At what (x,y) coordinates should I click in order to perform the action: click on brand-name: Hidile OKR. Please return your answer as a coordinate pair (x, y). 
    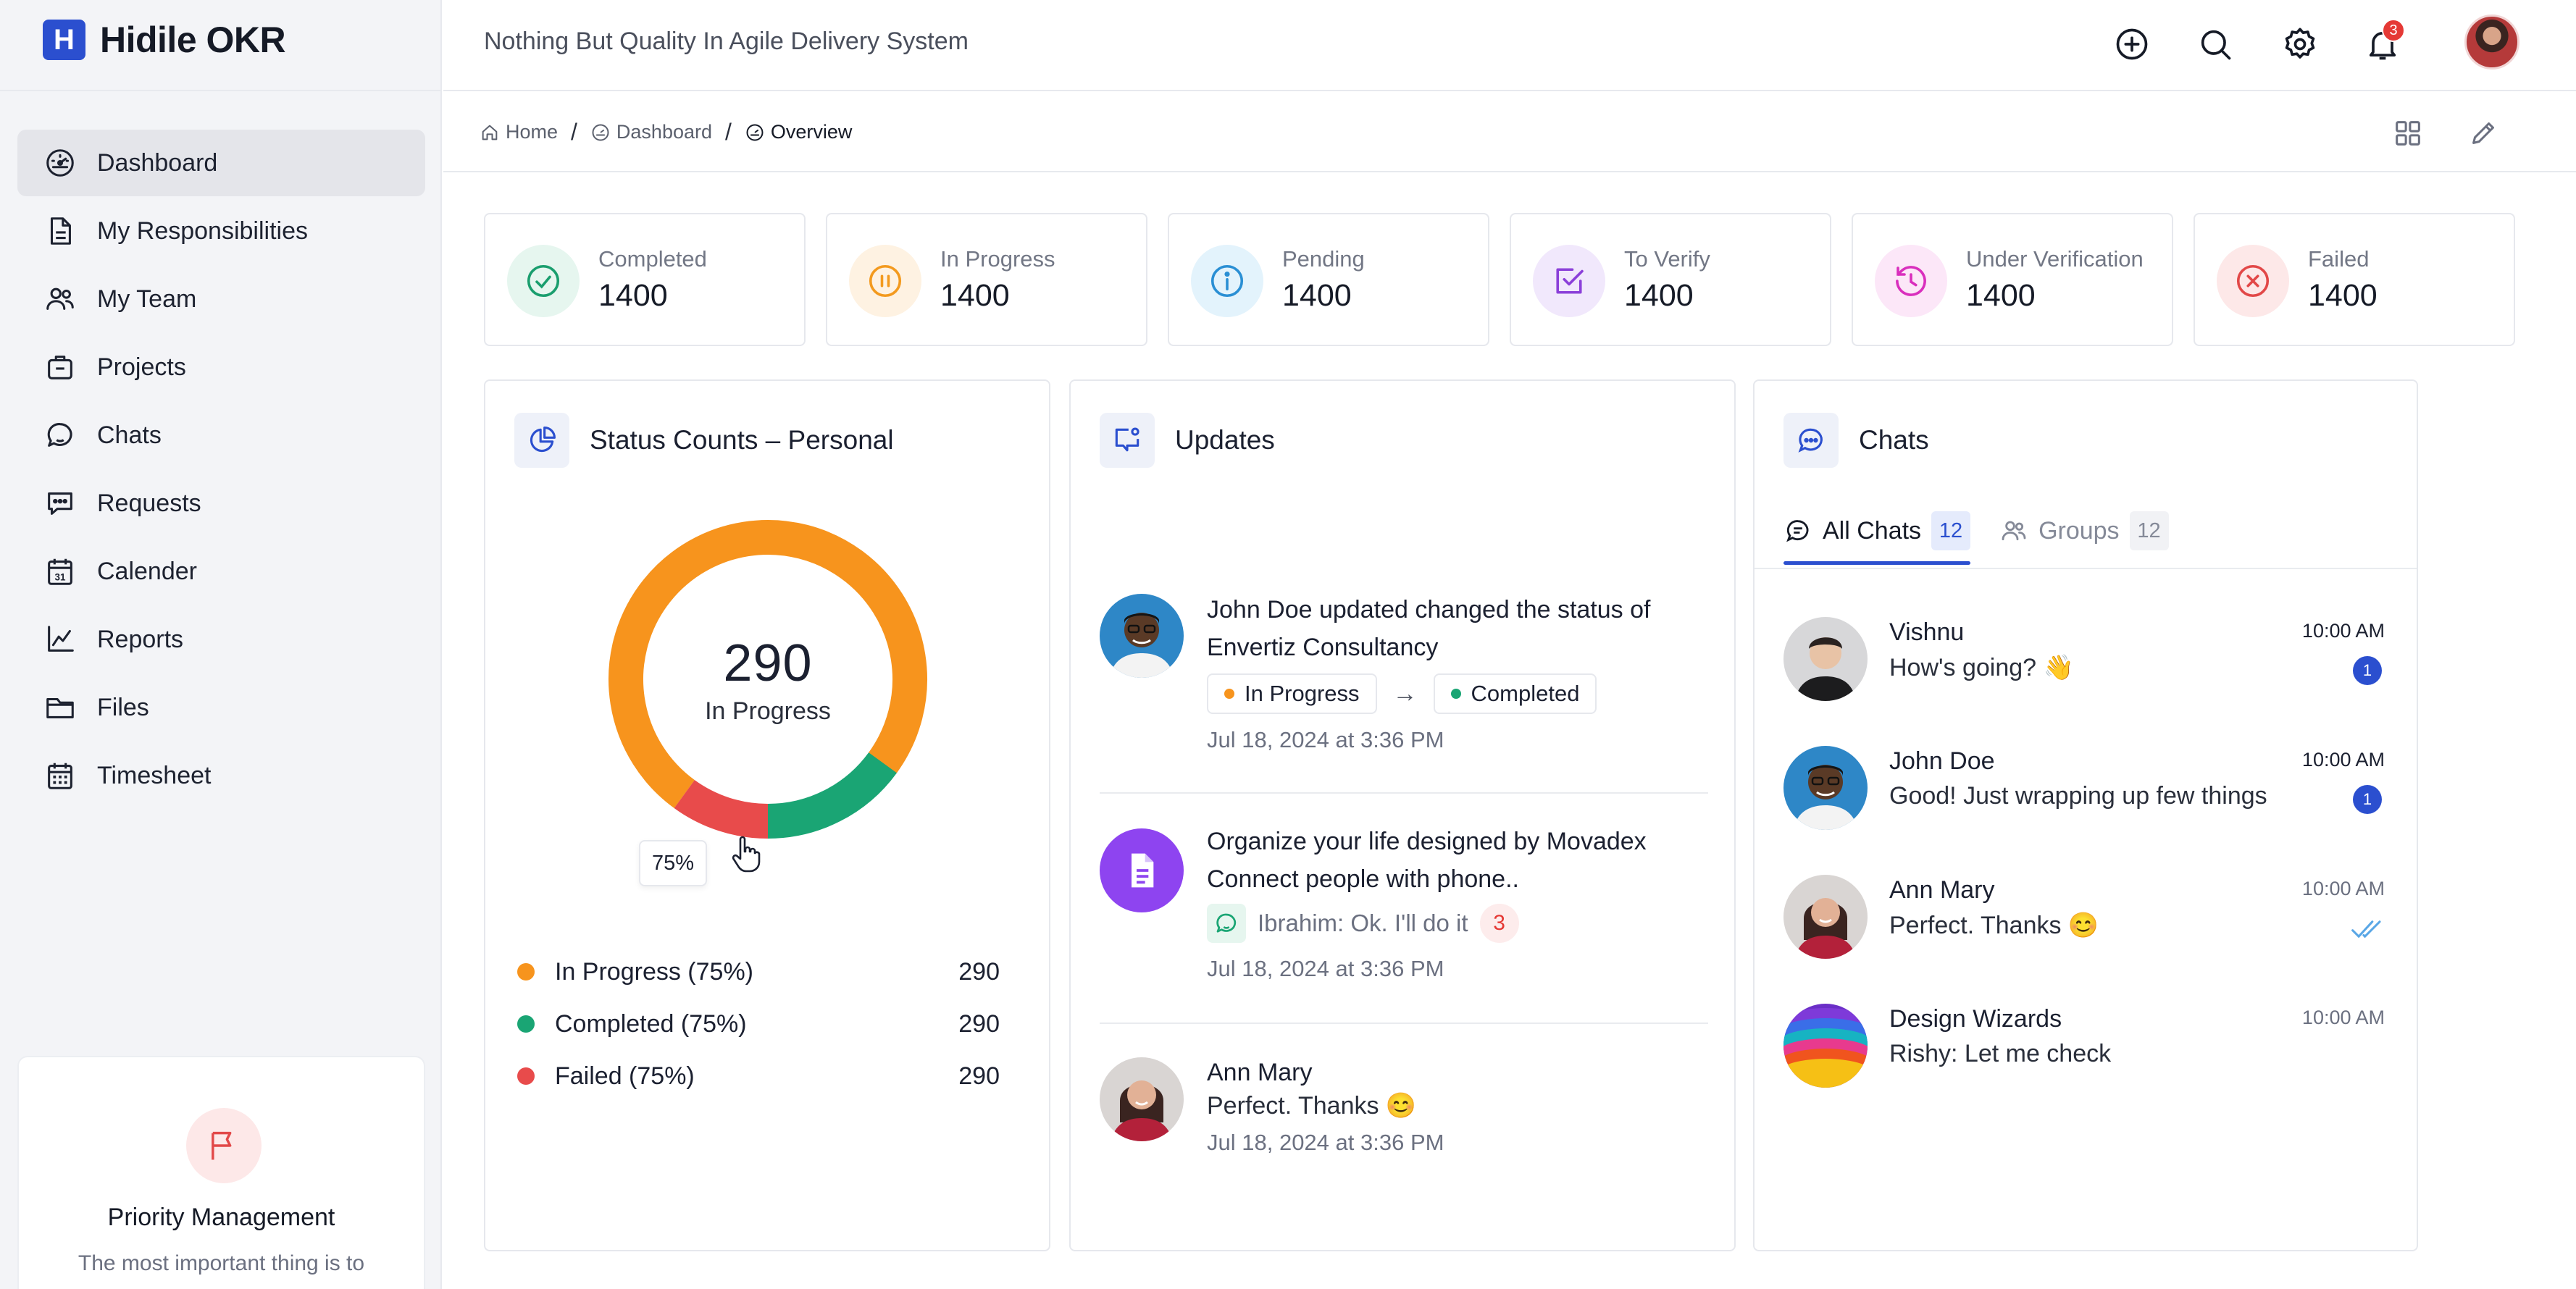
    Looking at the image, I should click on (193, 40).